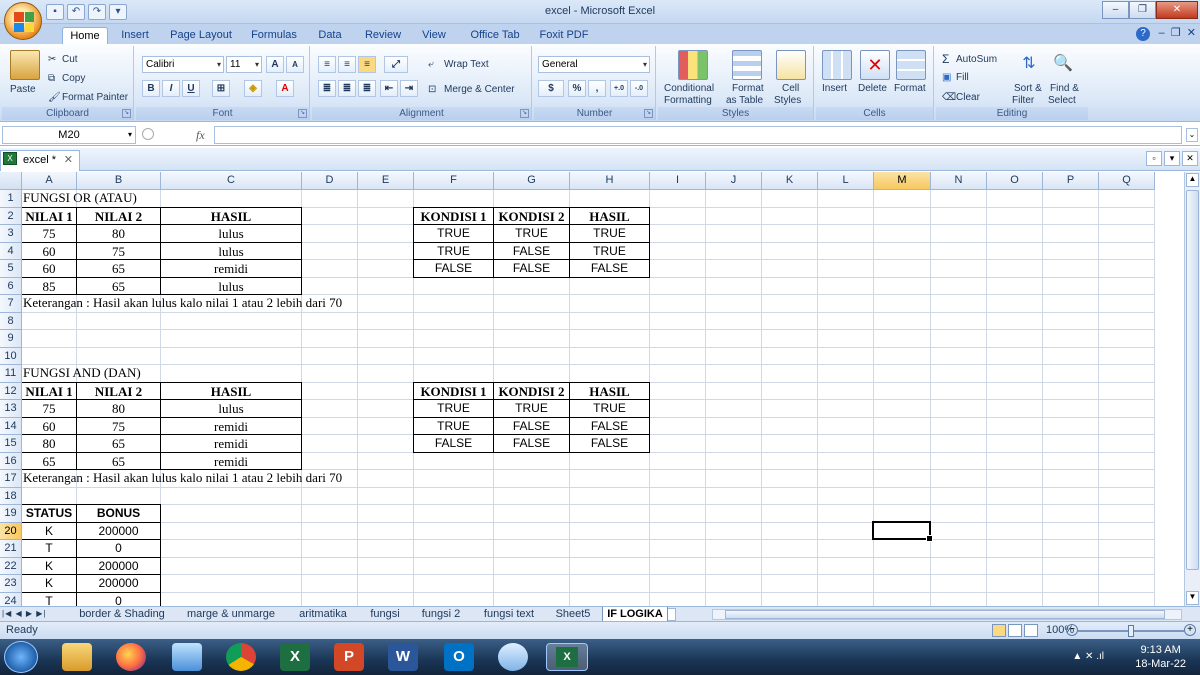 Image resolution: width=1200 pixels, height=675 pixels. What do you see at coordinates (875, 65) in the screenshot?
I see `delete-cells-icon: ✕` at bounding box center [875, 65].